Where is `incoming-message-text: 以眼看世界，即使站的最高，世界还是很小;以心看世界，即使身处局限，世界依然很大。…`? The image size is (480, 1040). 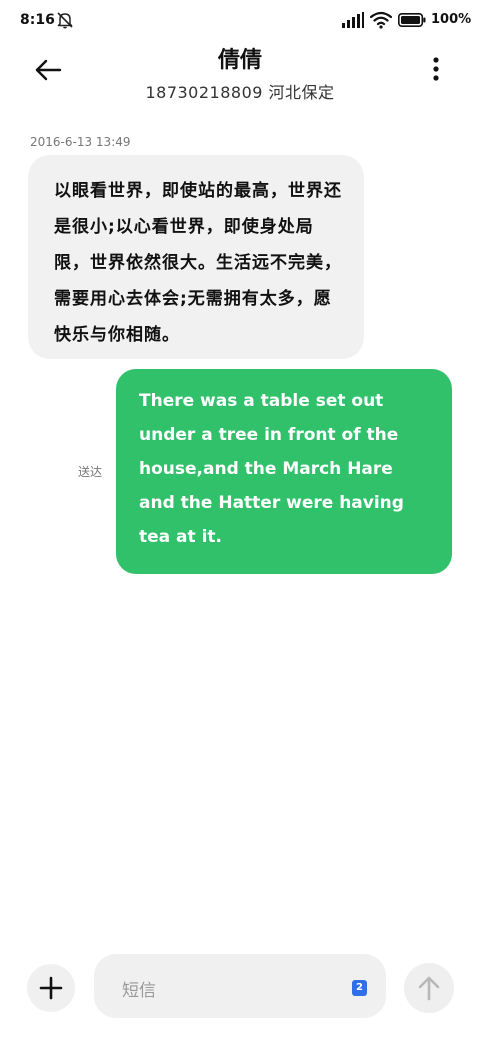
incoming-message-text: 以眼看世界，即使站的最高，世界还是很小;以心看世界，即使身处局限，世界依然很大。… is located at coordinates (198, 263).